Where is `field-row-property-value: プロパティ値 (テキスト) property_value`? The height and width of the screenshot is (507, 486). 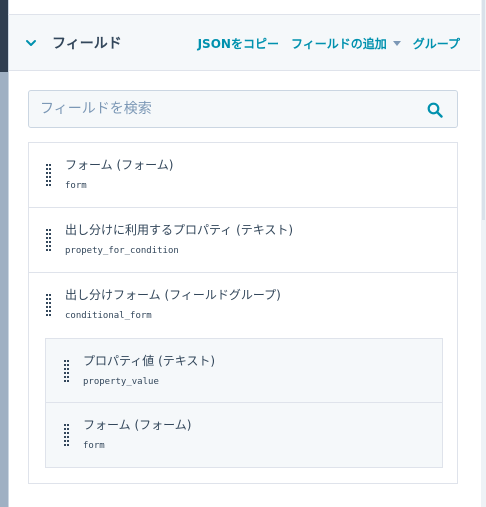 field-row-property-value: プロパティ値 (テキスト) property_value is located at coordinates (244, 371).